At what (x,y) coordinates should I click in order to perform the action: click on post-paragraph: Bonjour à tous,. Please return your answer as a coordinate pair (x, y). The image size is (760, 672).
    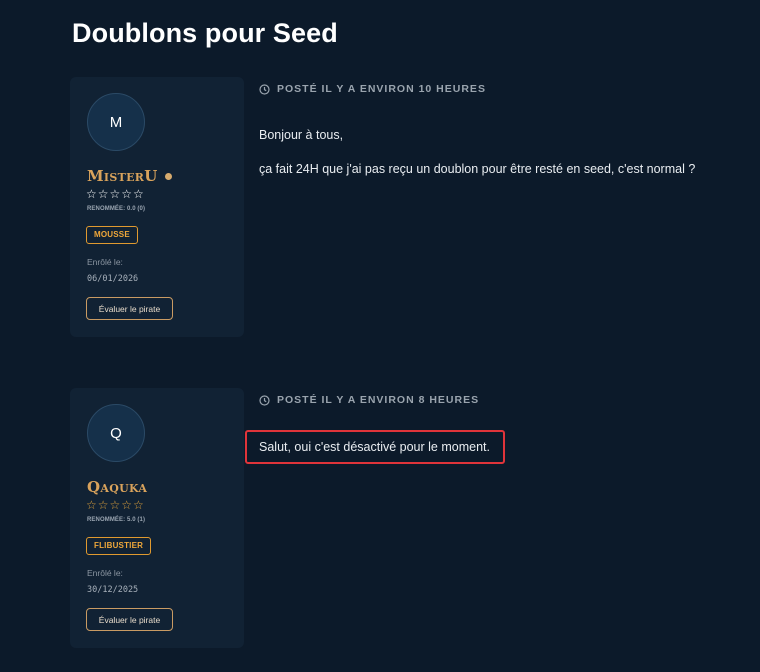
    Looking at the image, I should click on (301, 135).